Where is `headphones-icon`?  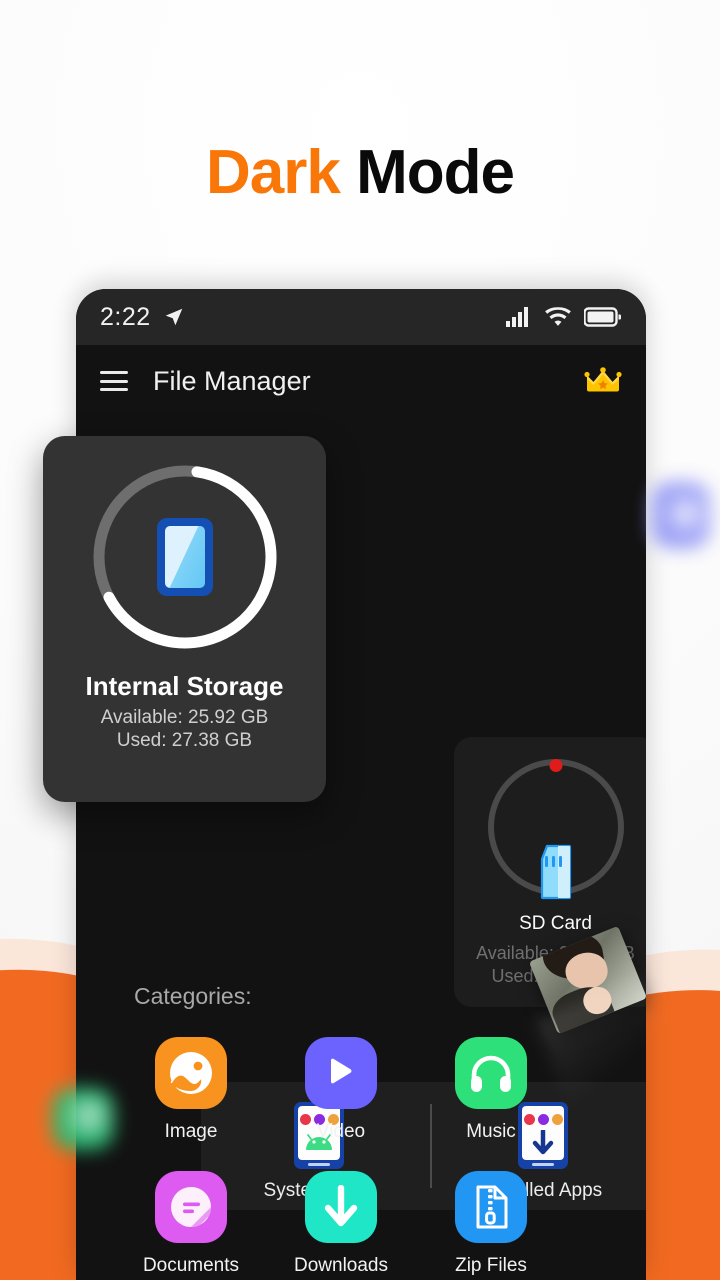
headphones-icon is located at coordinates (491, 1073).